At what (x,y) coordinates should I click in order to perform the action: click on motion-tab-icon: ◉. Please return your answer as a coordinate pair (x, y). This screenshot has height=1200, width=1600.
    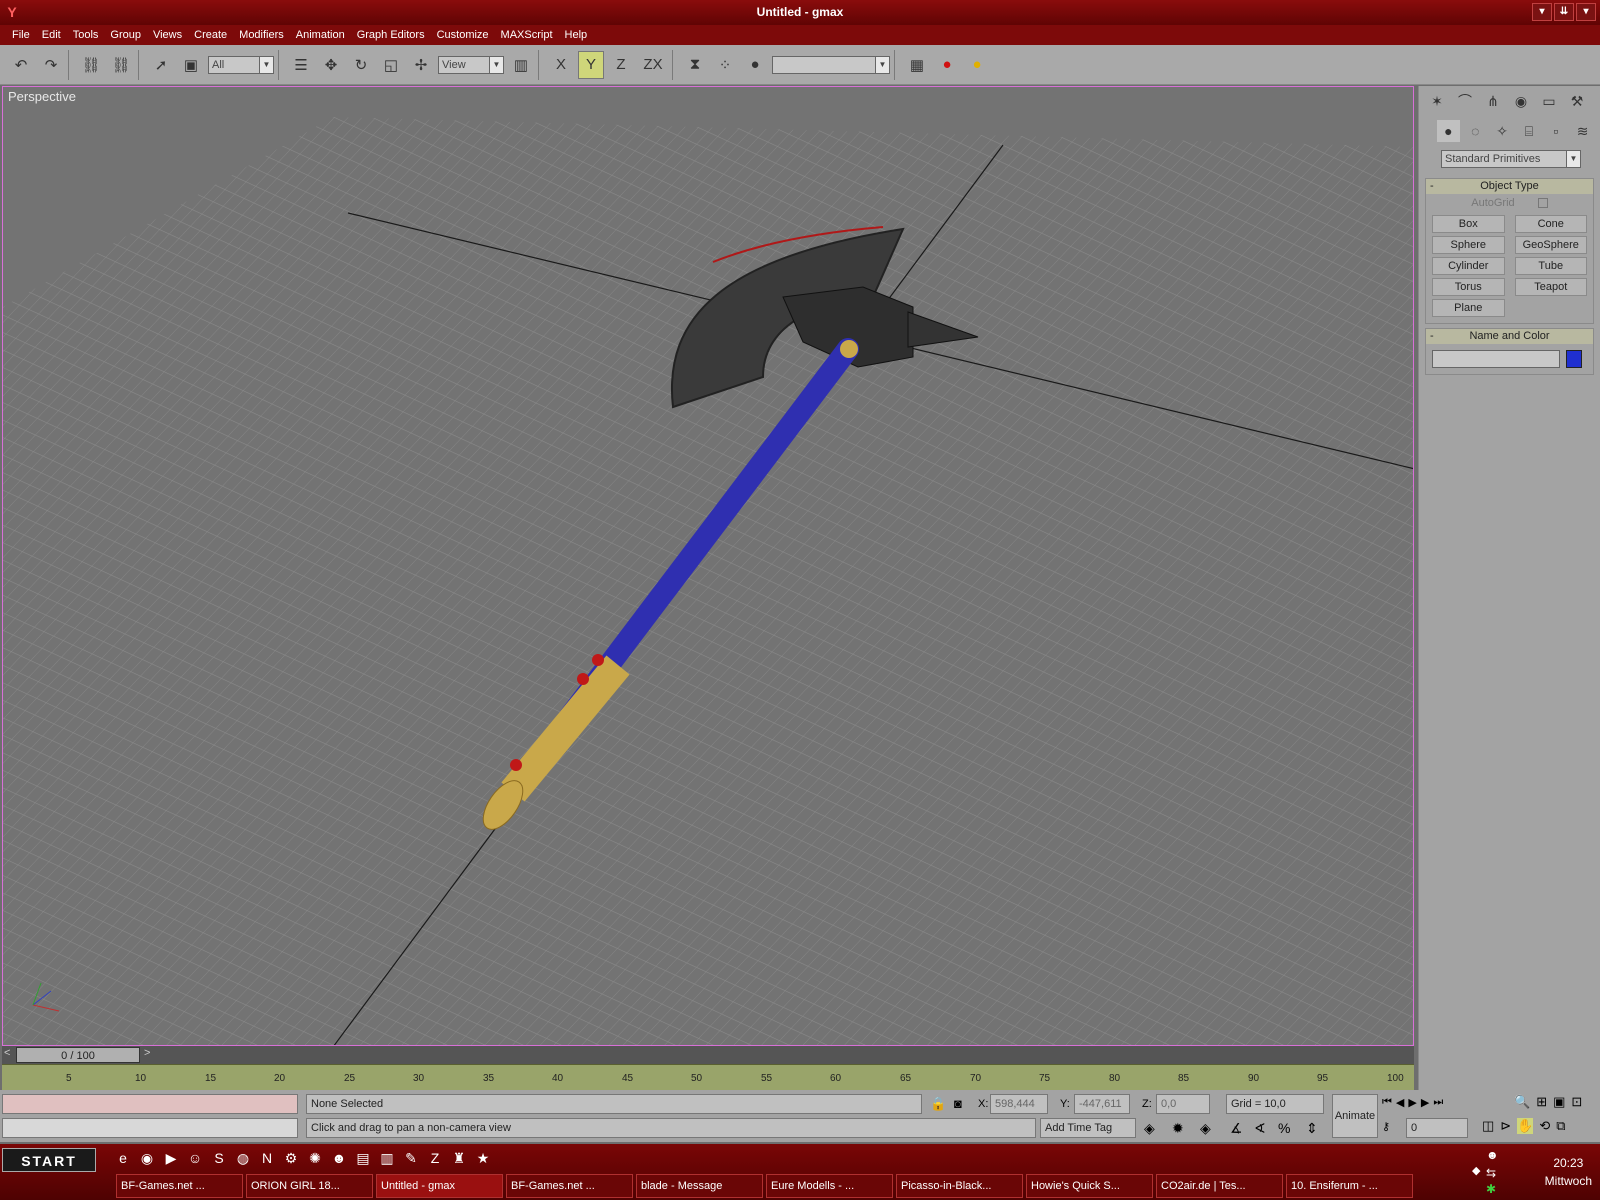
    Looking at the image, I should click on (1521, 101).